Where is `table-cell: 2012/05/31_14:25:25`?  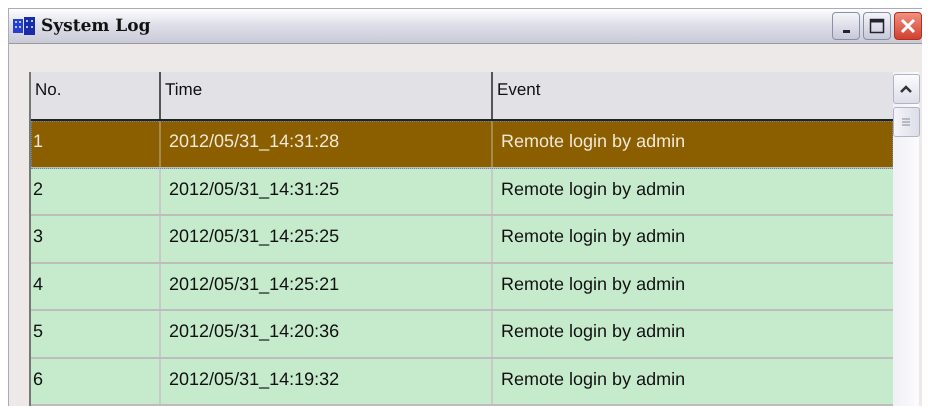
table-cell: 2012/05/31_14:25:25 is located at coordinates (327, 239).